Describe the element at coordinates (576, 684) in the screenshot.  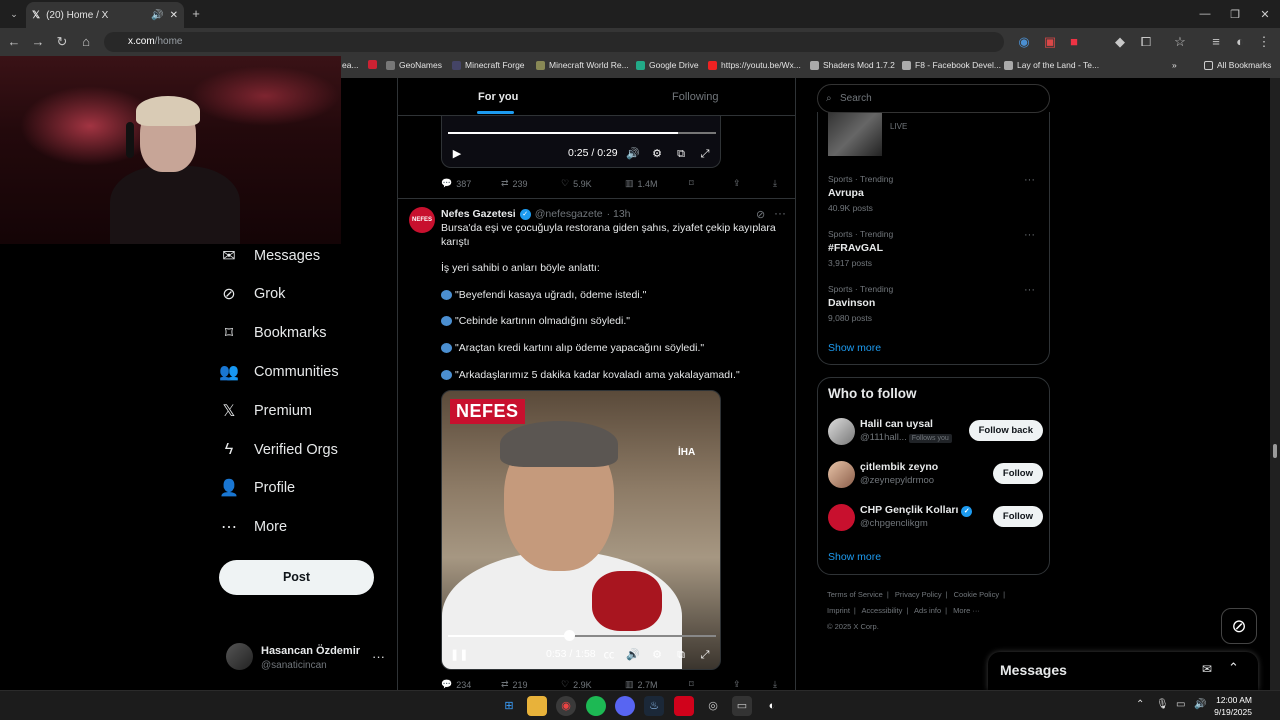
I see `like-button: ♡ 2.9K` at that location.